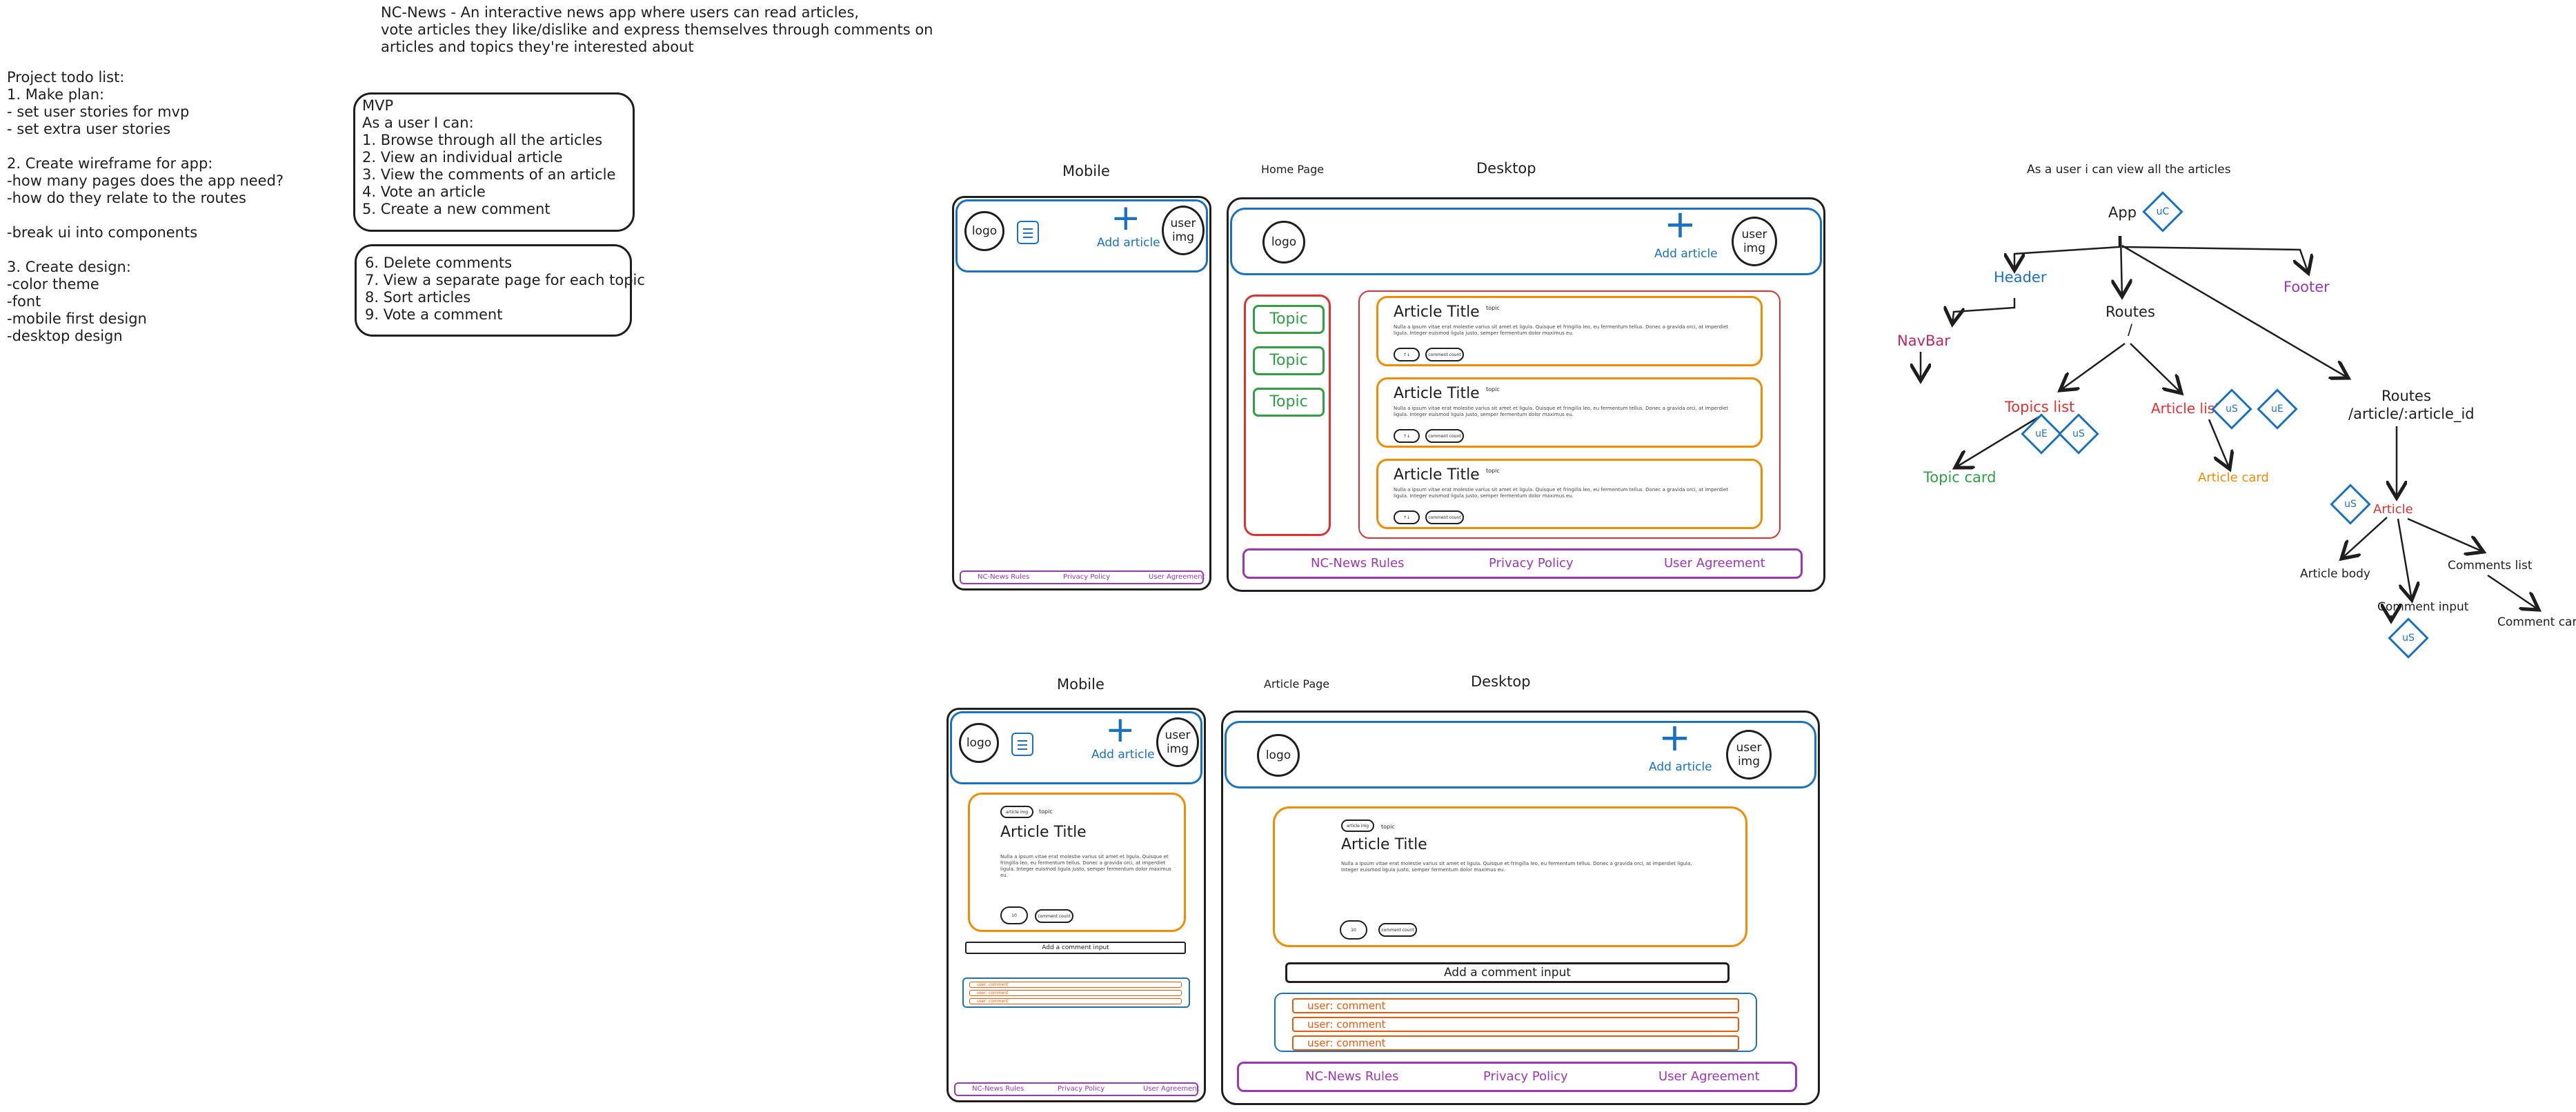 Image resolution: width=2576 pixels, height=1112 pixels. I want to click on edge-app-header, so click(2067, 253).